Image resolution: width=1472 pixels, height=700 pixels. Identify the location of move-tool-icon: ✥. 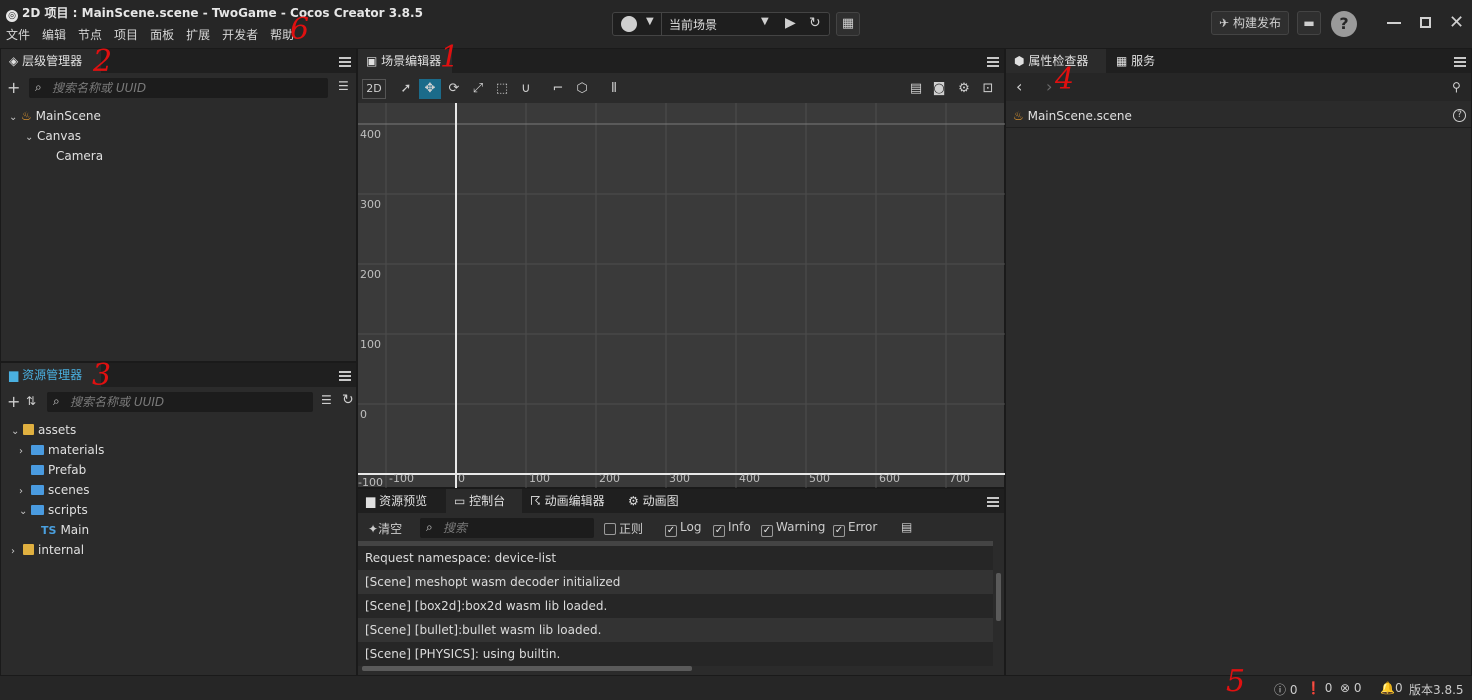
(430, 89).